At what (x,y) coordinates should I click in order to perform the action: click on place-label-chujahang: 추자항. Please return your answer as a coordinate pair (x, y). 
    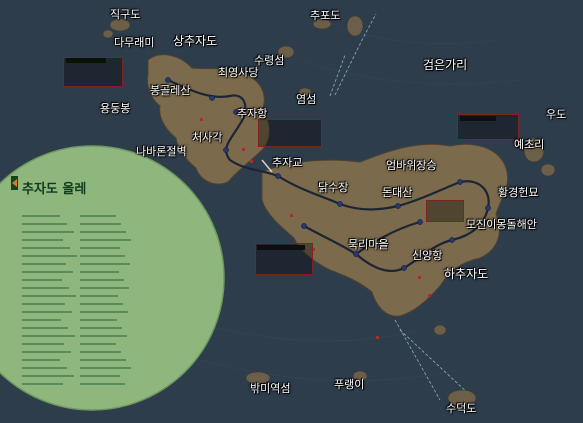
    Looking at the image, I should click on (252, 113).